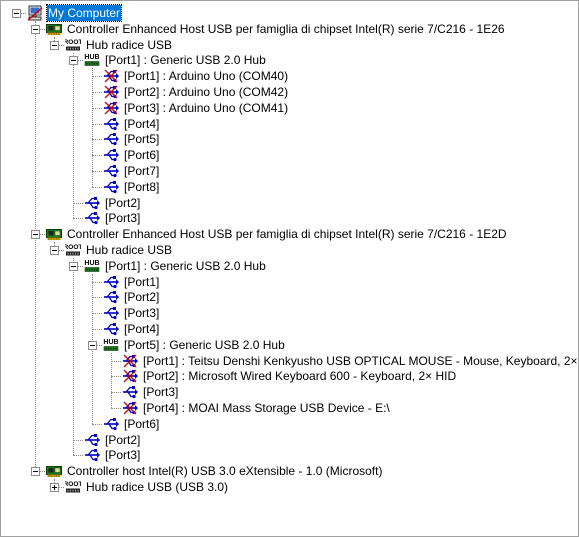 This screenshot has width=579, height=537. Describe the element at coordinates (142, 171) in the screenshot. I see `tree-node-label: [Port7]` at that location.